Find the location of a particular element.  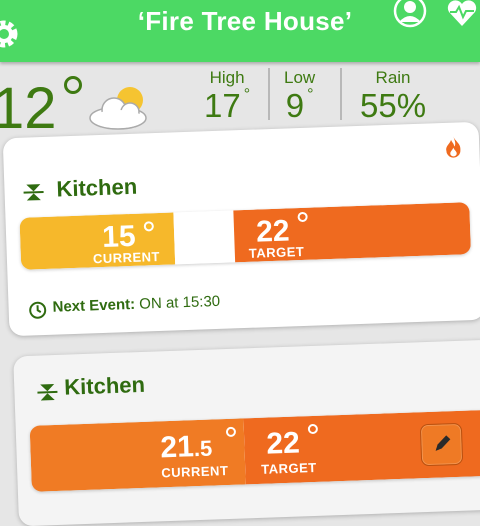

current-temperature-segment: 15 CURRENT is located at coordinates (97, 241).